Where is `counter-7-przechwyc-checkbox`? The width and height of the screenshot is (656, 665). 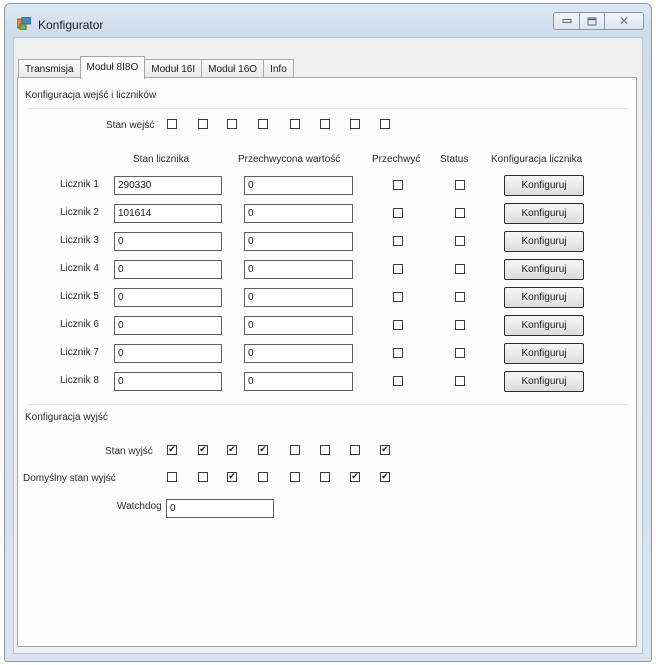 counter-7-przechwyc-checkbox is located at coordinates (398, 353).